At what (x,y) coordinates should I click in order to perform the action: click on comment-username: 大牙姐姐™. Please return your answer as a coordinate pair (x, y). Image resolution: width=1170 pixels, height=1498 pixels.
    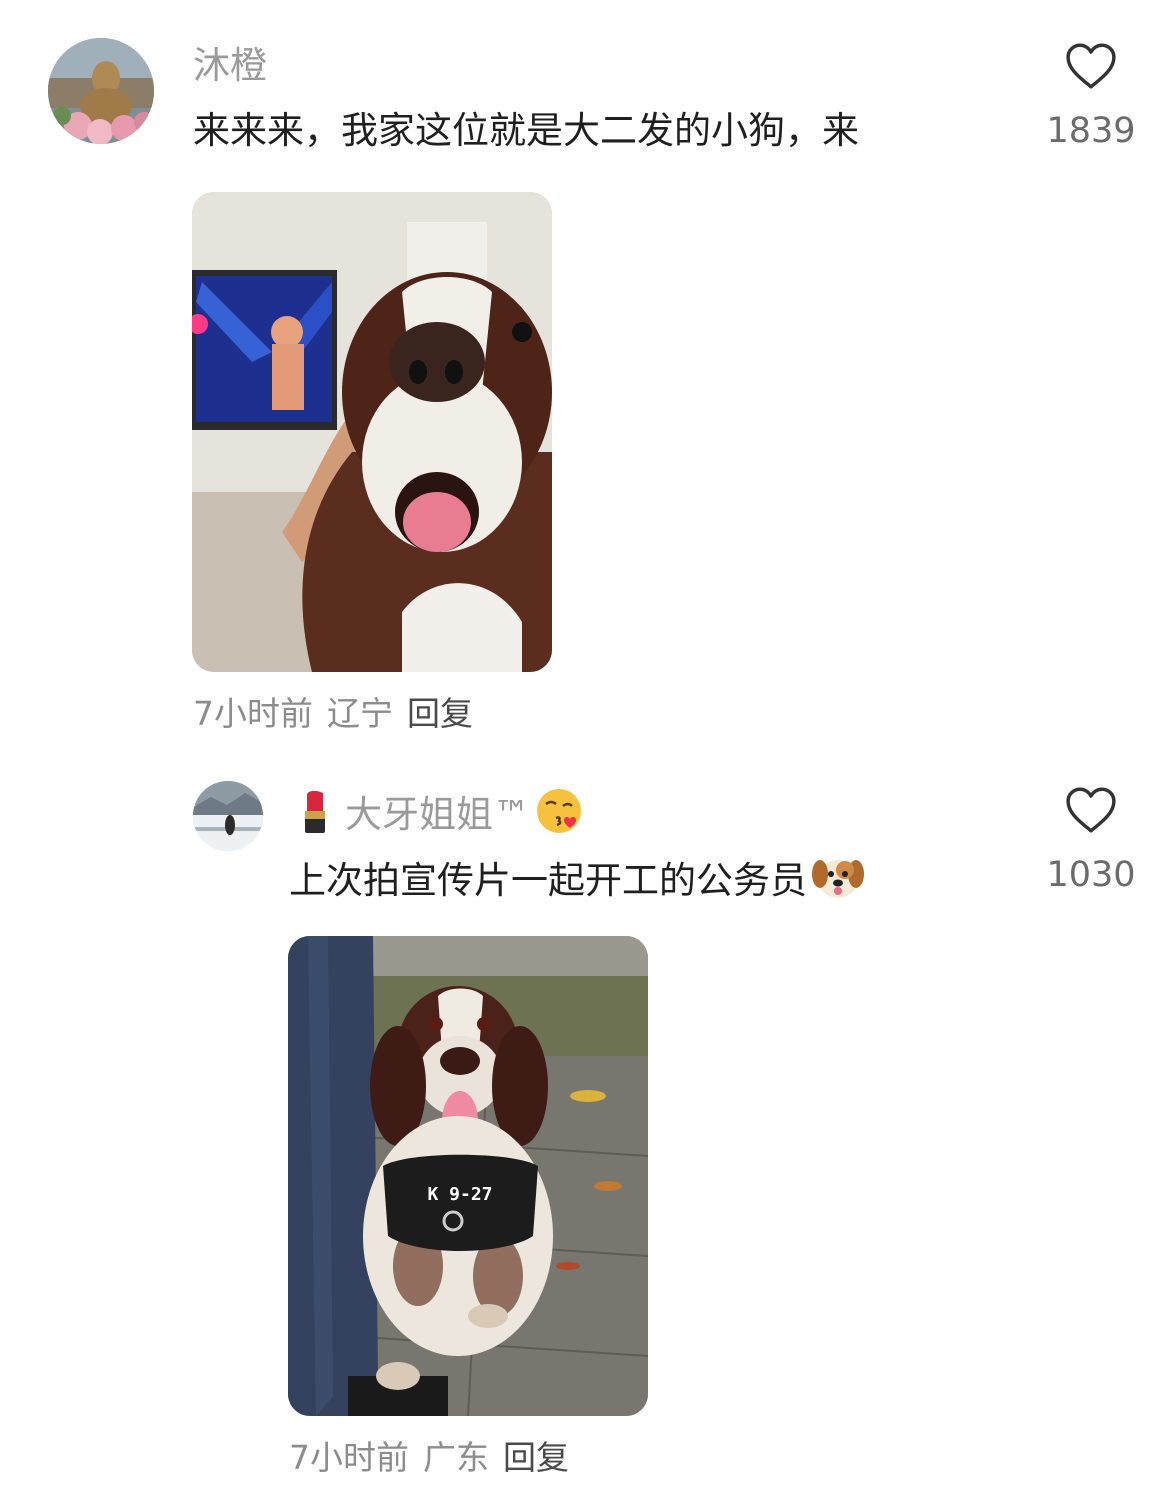
    Looking at the image, I should click on (437, 814).